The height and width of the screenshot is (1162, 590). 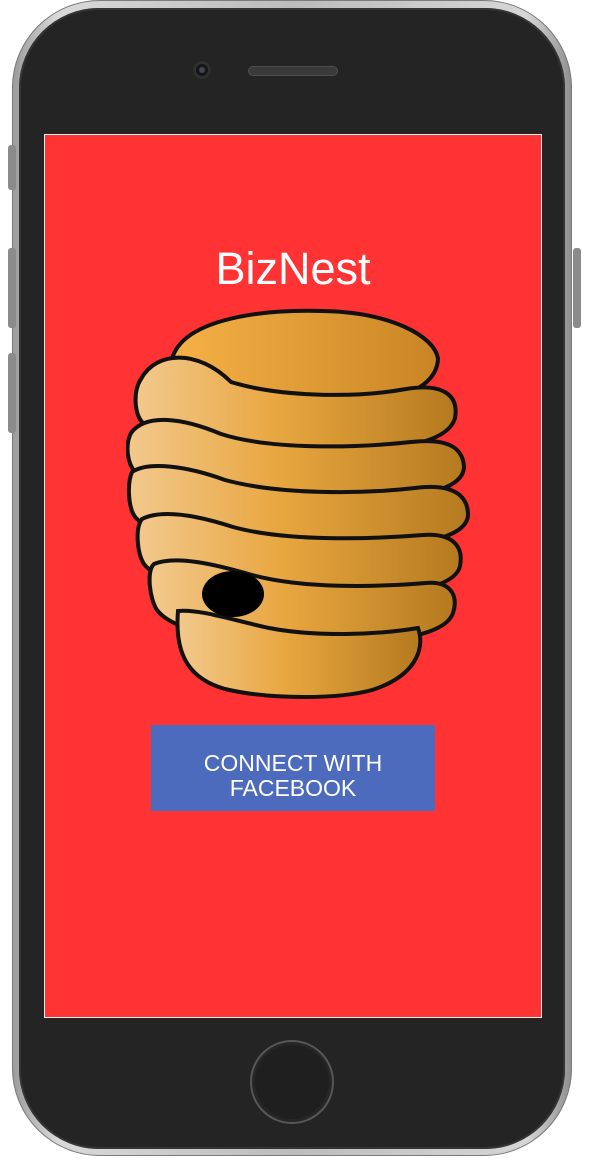 I want to click on power-button, so click(x=577, y=288).